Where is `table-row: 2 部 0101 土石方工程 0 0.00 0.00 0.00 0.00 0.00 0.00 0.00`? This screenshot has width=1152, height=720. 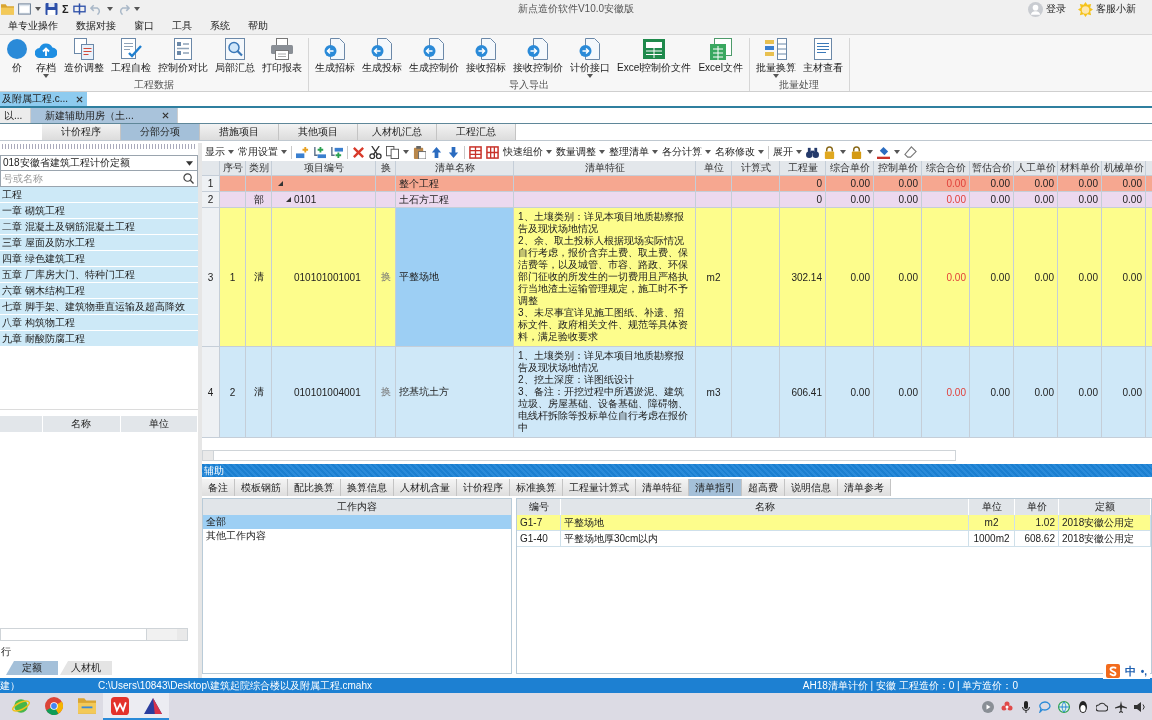 table-row: 2 部 0101 土石方工程 0 0.00 0.00 0.00 0.00 0.00 0.00 0.00 is located at coordinates (677, 200).